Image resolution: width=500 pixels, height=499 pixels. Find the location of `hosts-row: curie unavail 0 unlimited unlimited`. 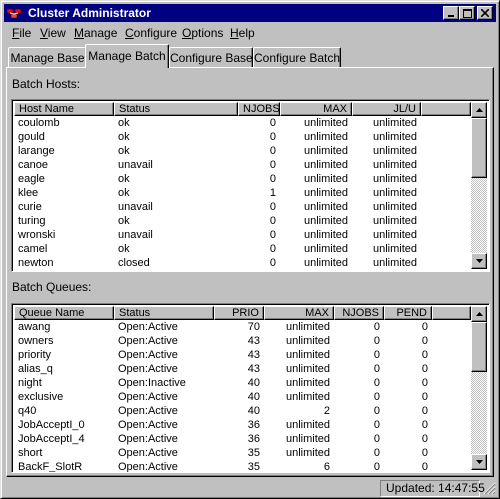

hosts-row: curie unavail 0 unlimited unlimited is located at coordinates (242, 207).